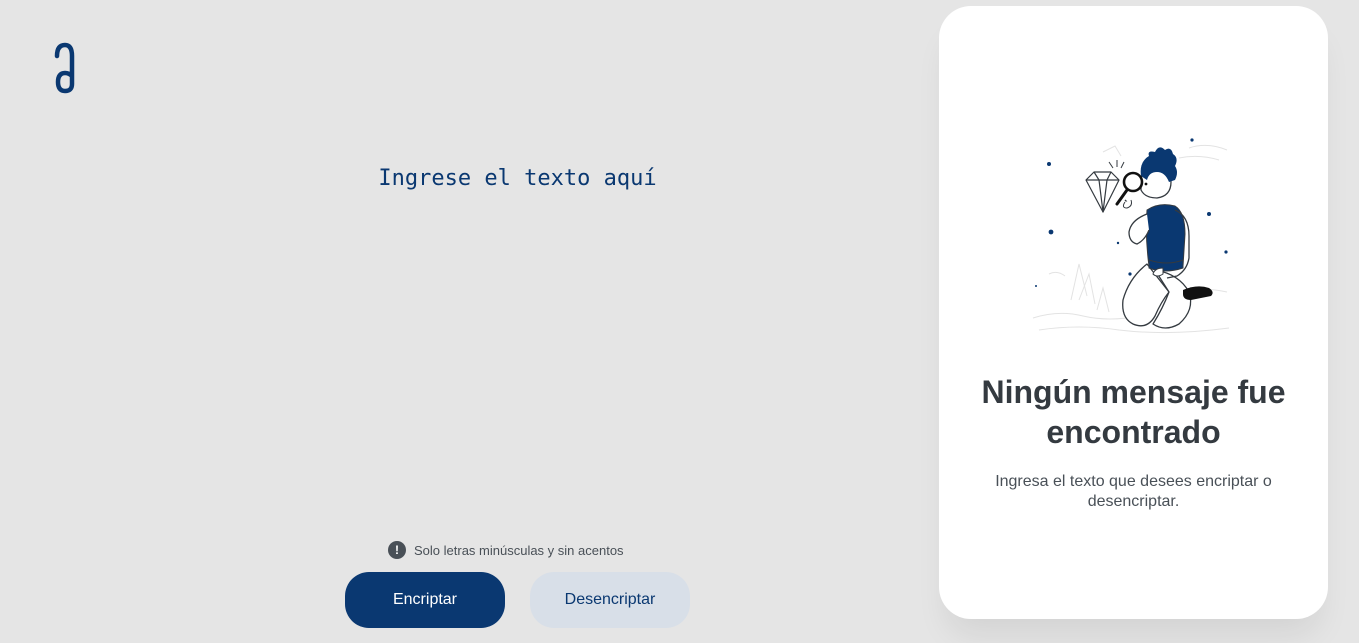 The height and width of the screenshot is (643, 1359). I want to click on encrypt-button: Encriptar, so click(425, 600).